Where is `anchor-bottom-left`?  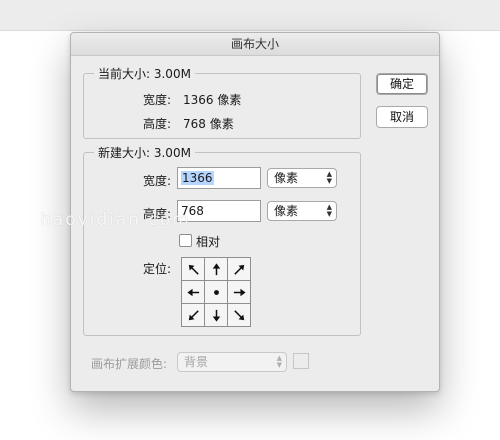
anchor-bottom-left is located at coordinates (193, 315).